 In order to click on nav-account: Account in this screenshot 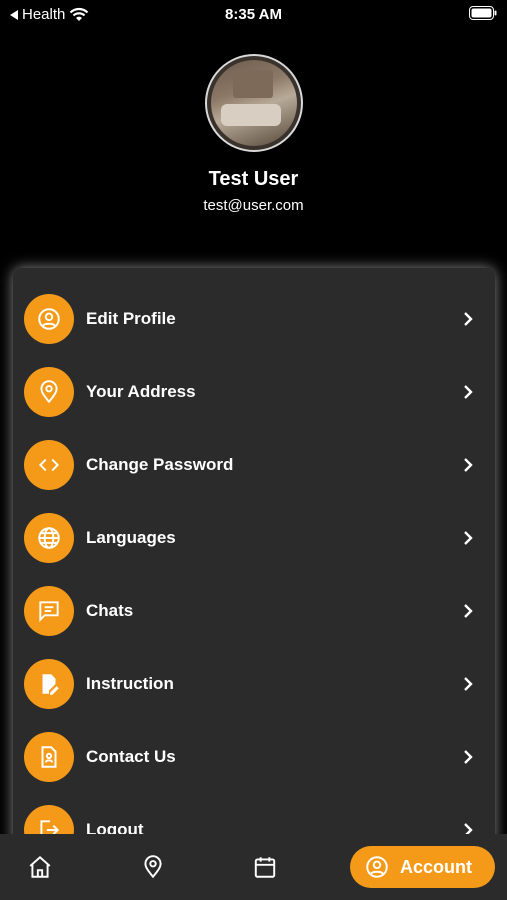, I will do `click(422, 867)`.